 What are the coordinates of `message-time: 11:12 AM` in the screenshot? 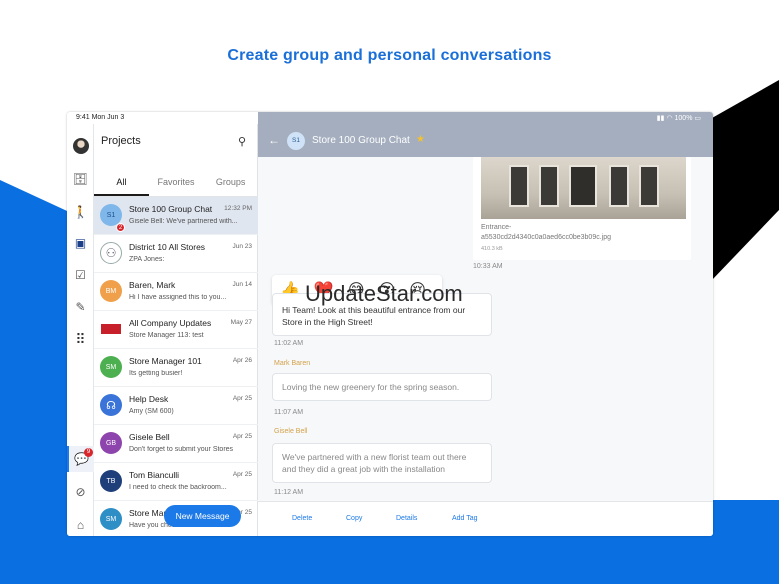 It's located at (289, 492).